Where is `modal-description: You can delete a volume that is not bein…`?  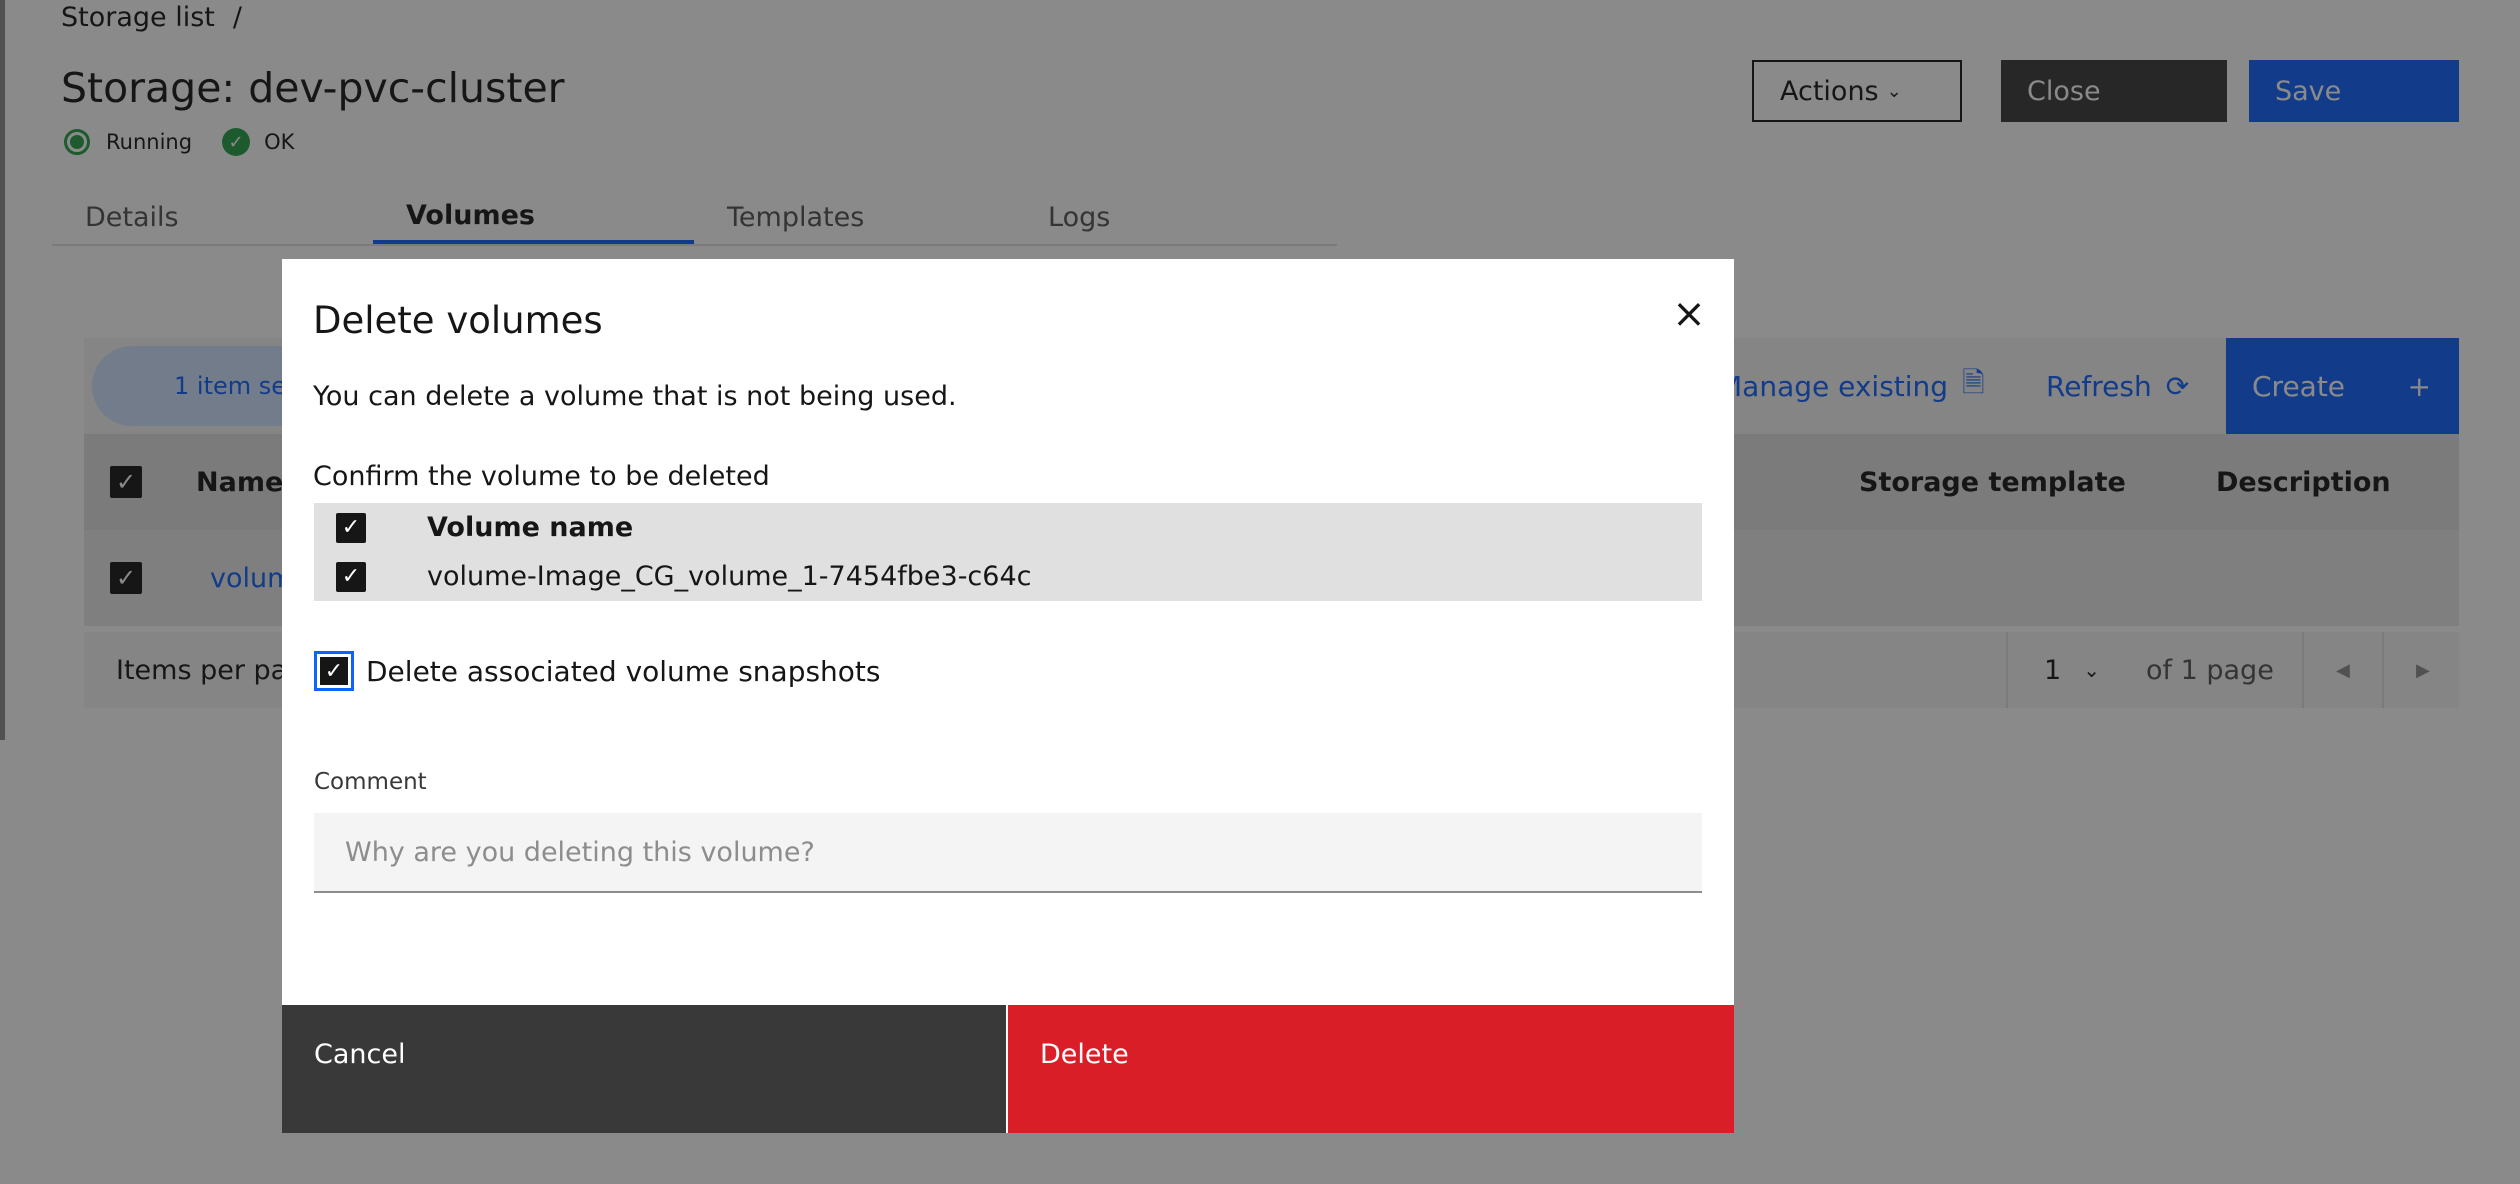
modal-description: You can delete a volume that is not bein… is located at coordinates (635, 396).